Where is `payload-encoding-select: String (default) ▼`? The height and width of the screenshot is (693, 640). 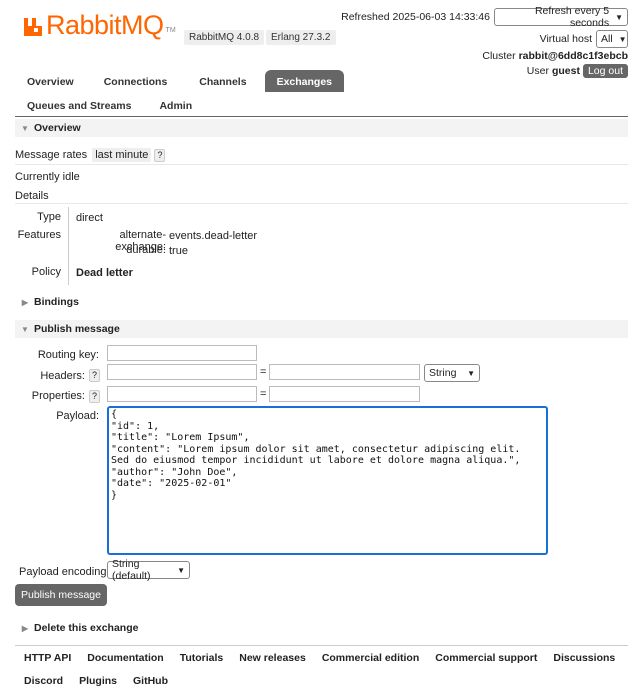
payload-encoding-select: String (default) ▼ is located at coordinates (148, 570).